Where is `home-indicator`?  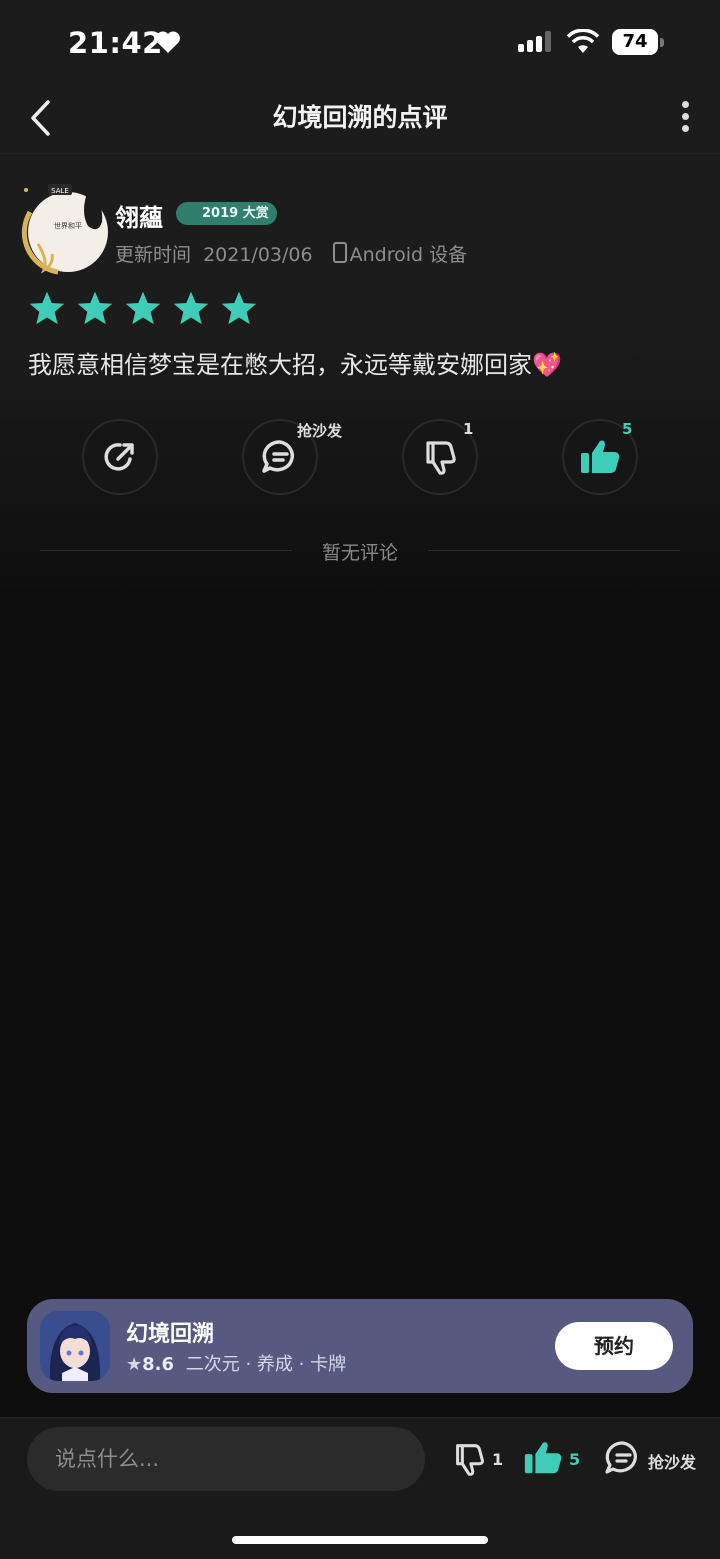
home-indicator is located at coordinates (360, 1540).